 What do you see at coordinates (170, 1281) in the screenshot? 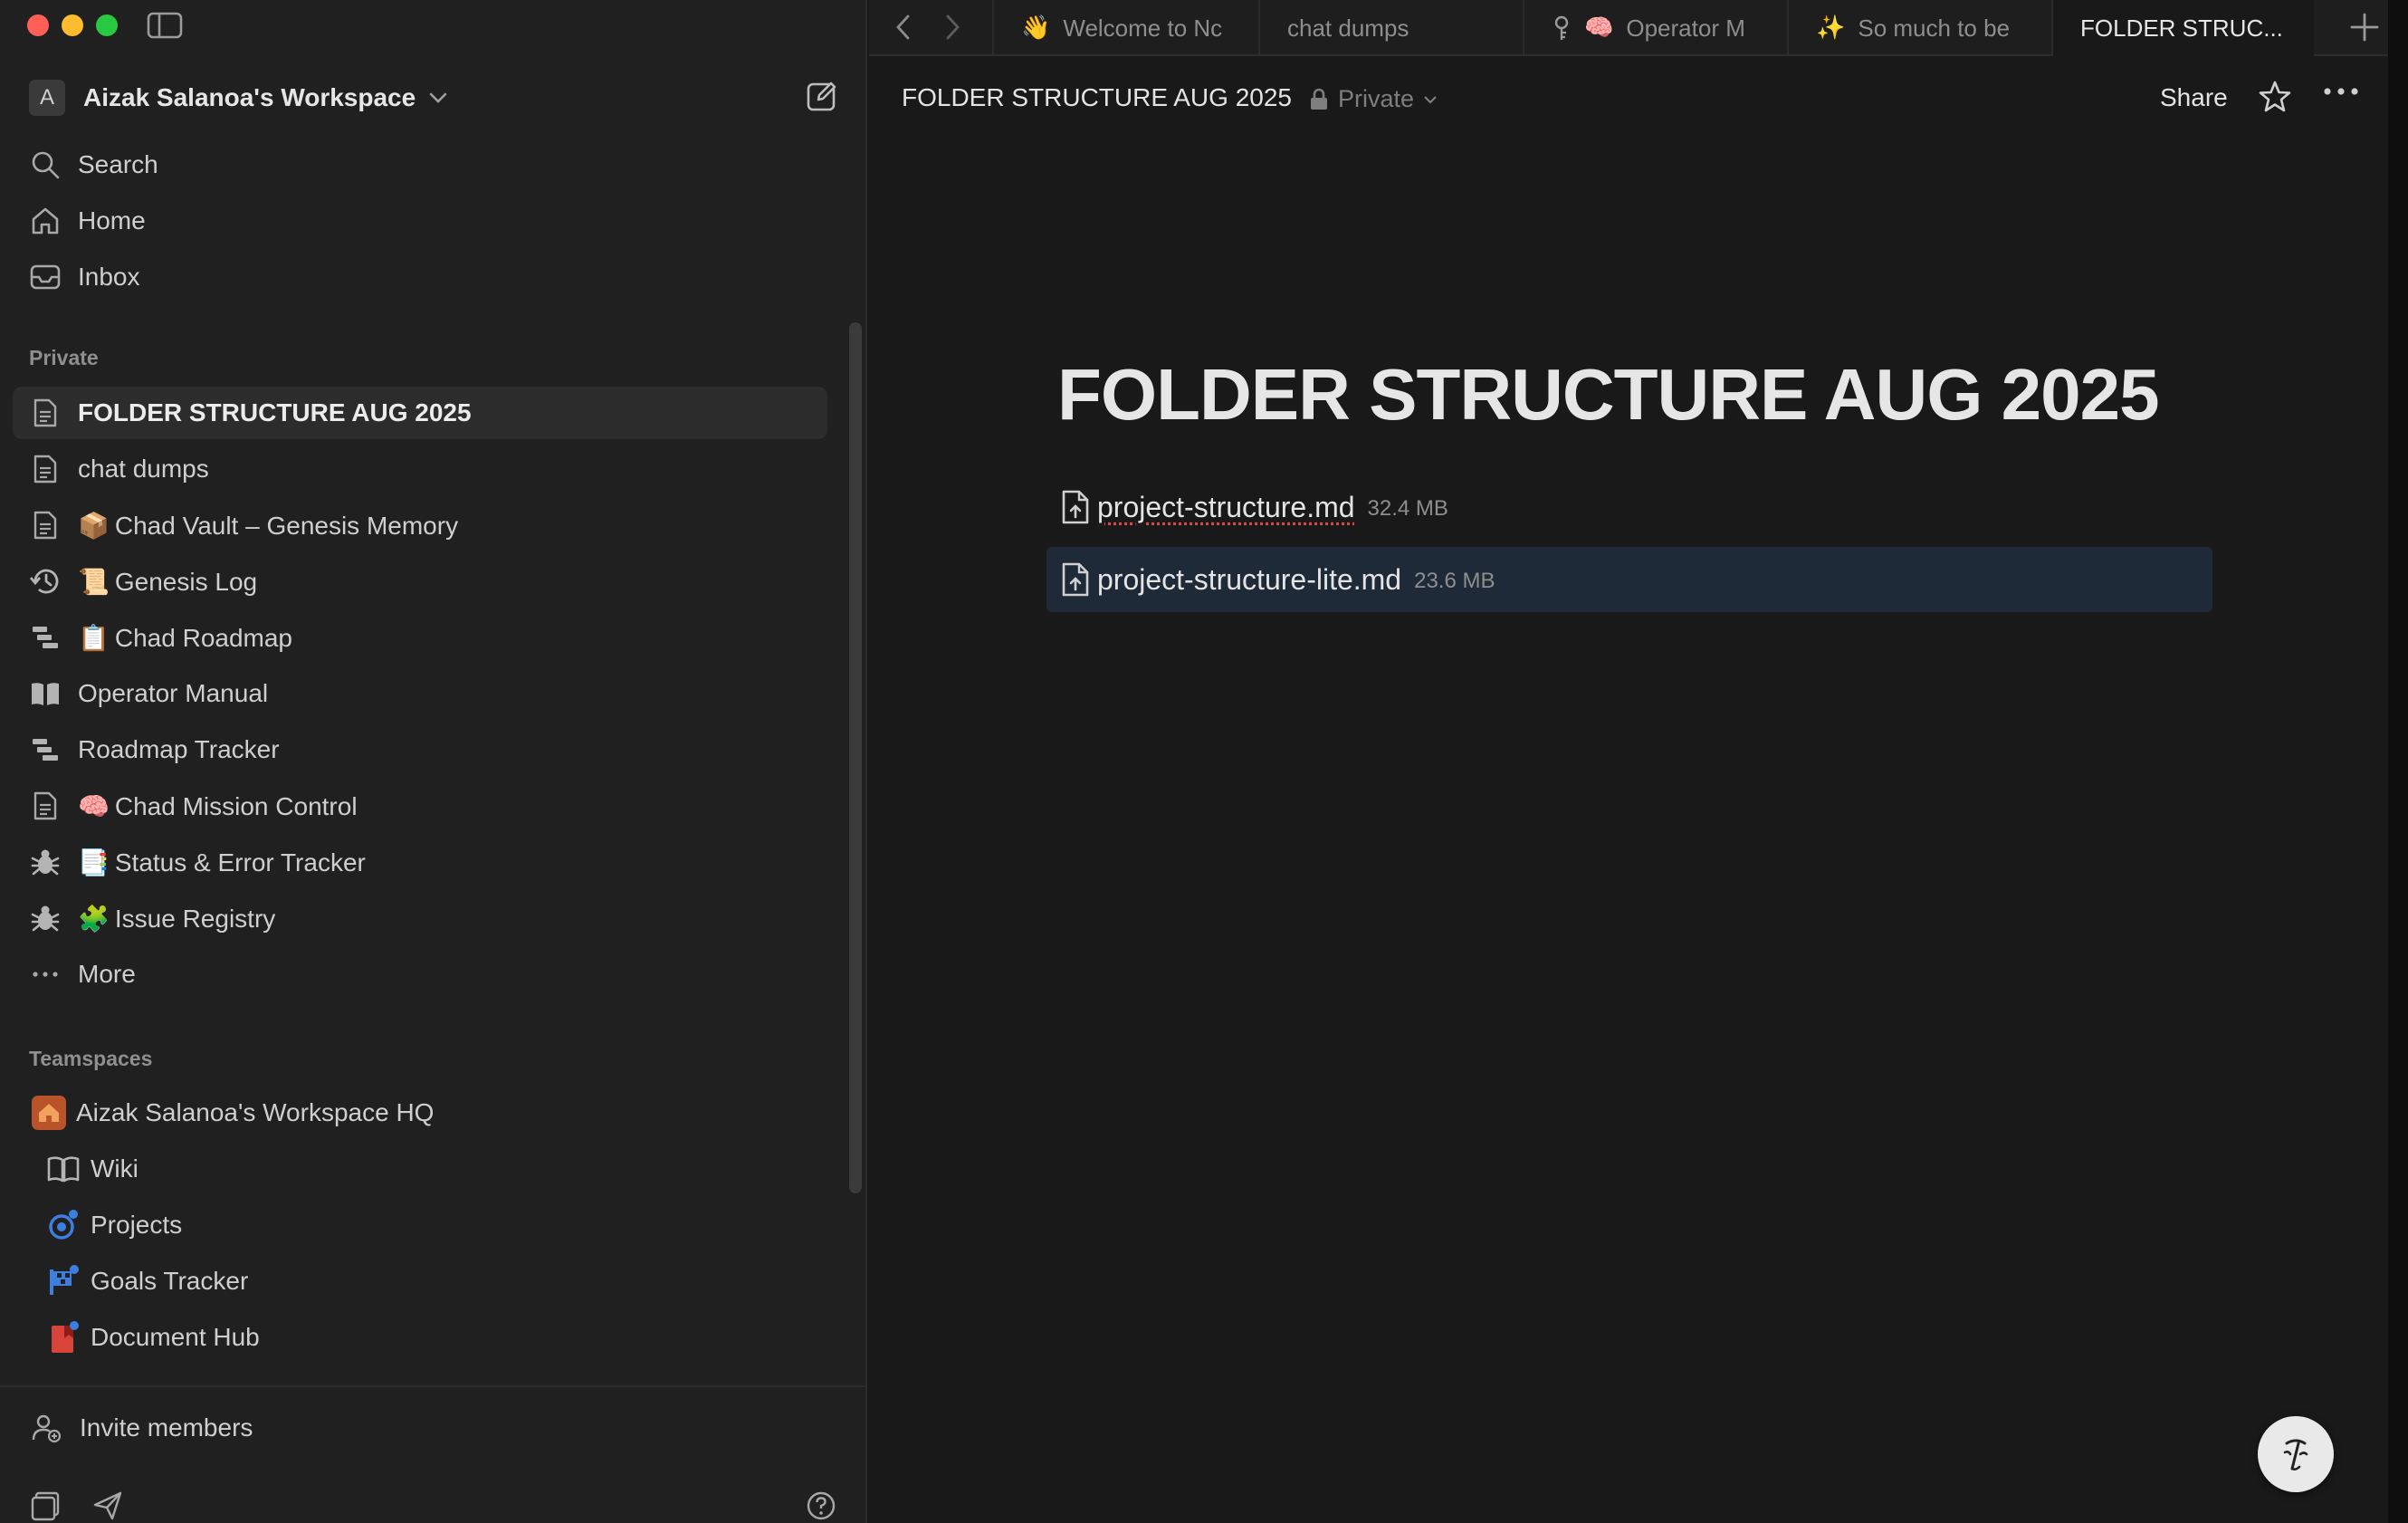
I see `teamspace-item-label: Goals Tracker` at bounding box center [170, 1281].